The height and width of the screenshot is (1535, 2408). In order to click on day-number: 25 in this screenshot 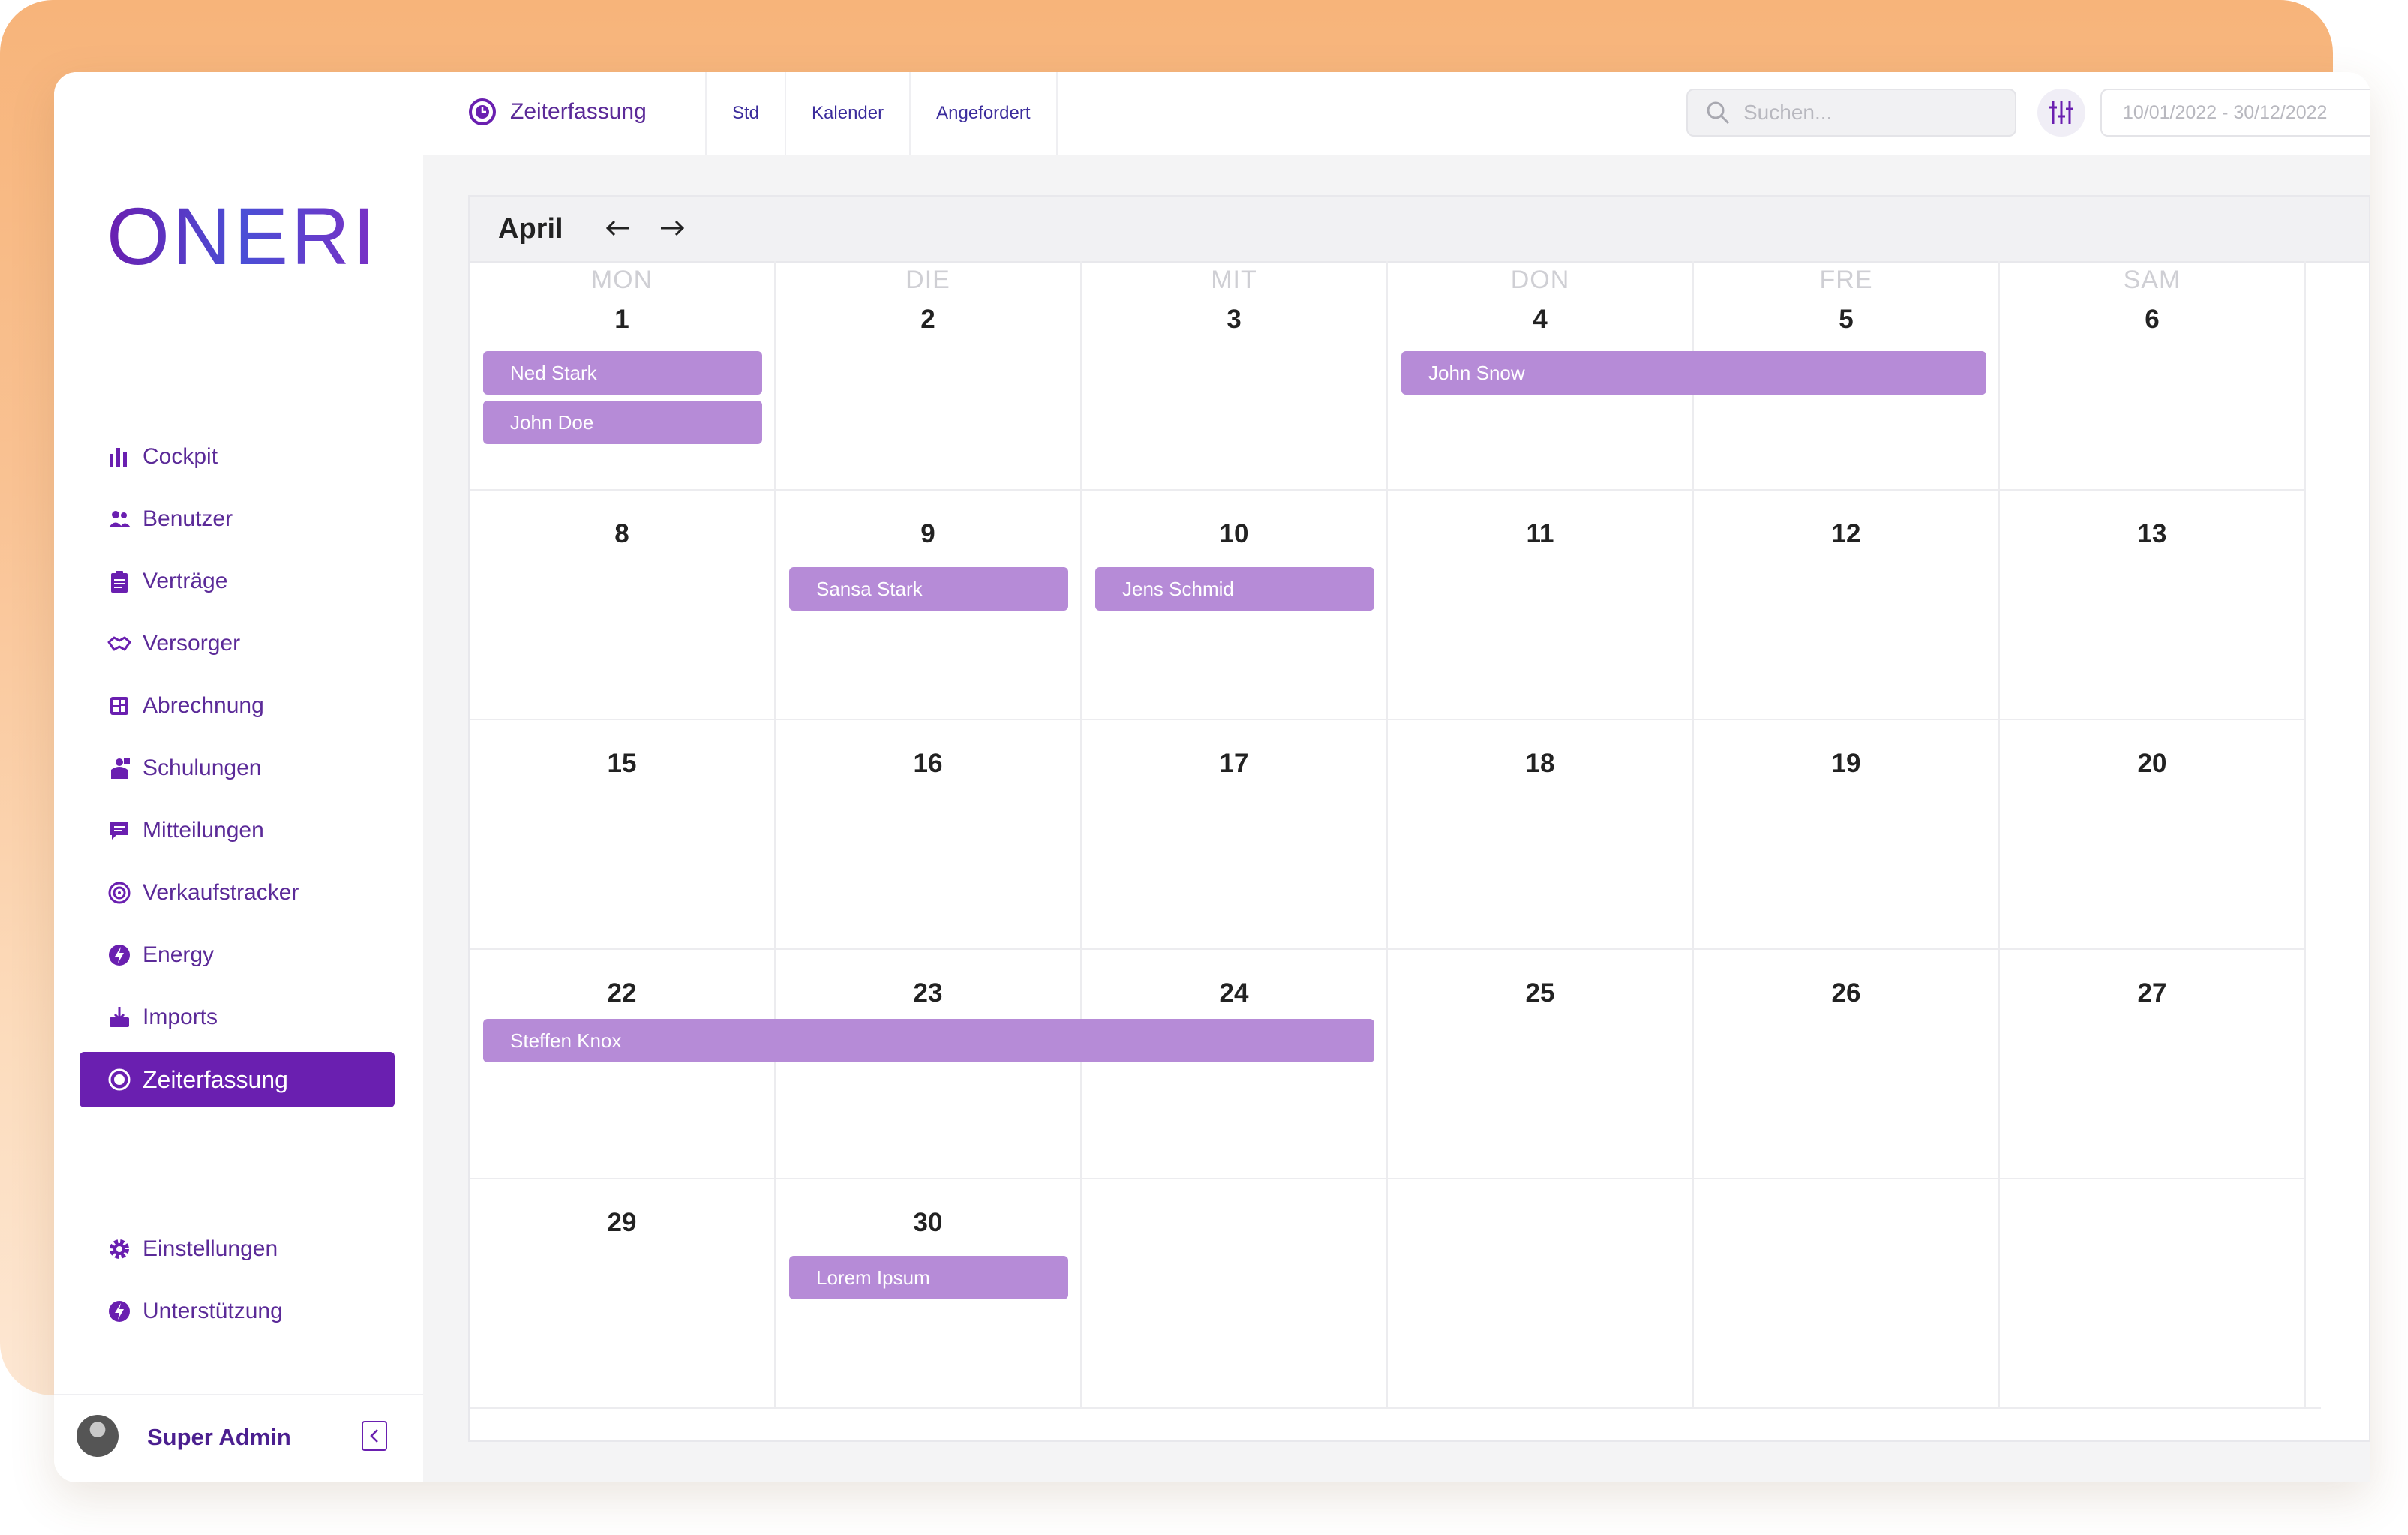, I will do `click(1540, 993)`.